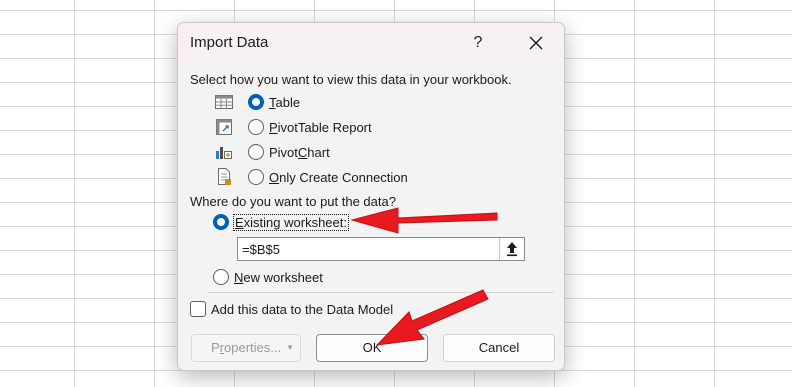  What do you see at coordinates (299, 152) in the screenshot?
I see `pivotchart-option: PivotChart` at bounding box center [299, 152].